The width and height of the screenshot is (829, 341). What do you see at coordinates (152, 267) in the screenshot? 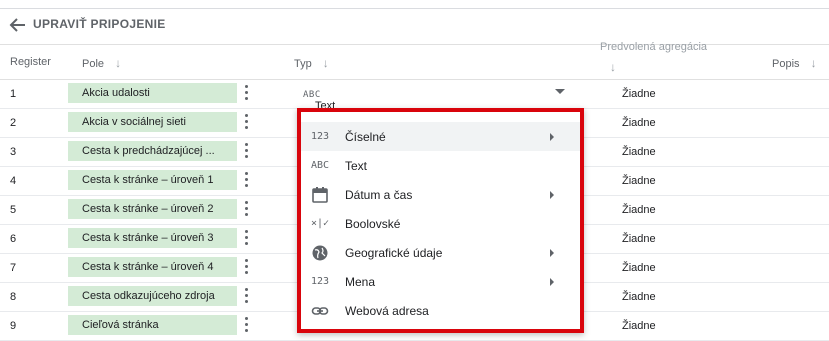
I see `field-name-chip: Cesta k stránke – úroveň 4` at bounding box center [152, 267].